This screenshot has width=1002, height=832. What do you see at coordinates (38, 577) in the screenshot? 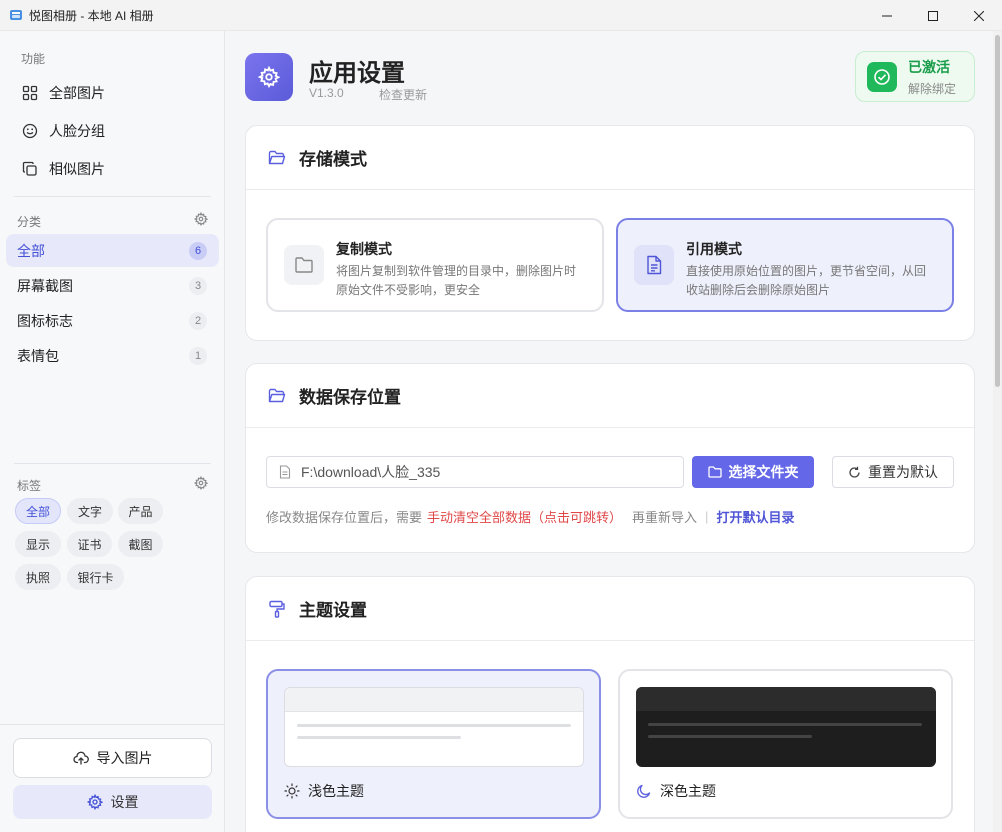
I see `tag-chip: 执照` at bounding box center [38, 577].